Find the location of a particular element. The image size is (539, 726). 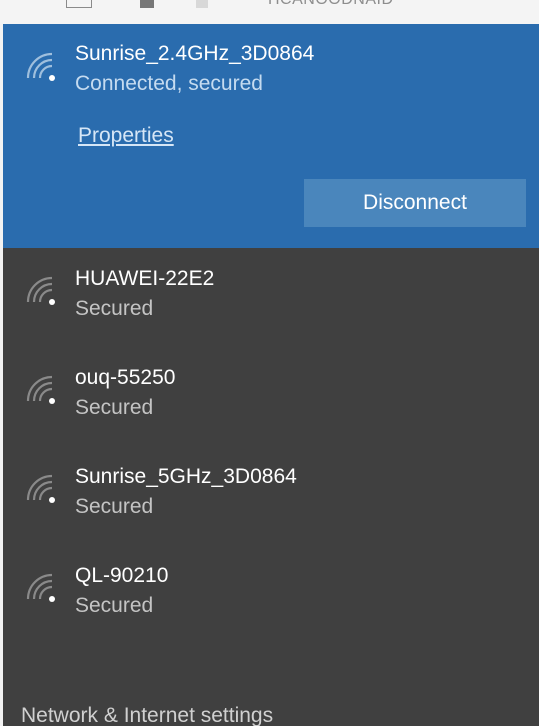

network-name: HUAWEI-22E2 is located at coordinates (145, 278).